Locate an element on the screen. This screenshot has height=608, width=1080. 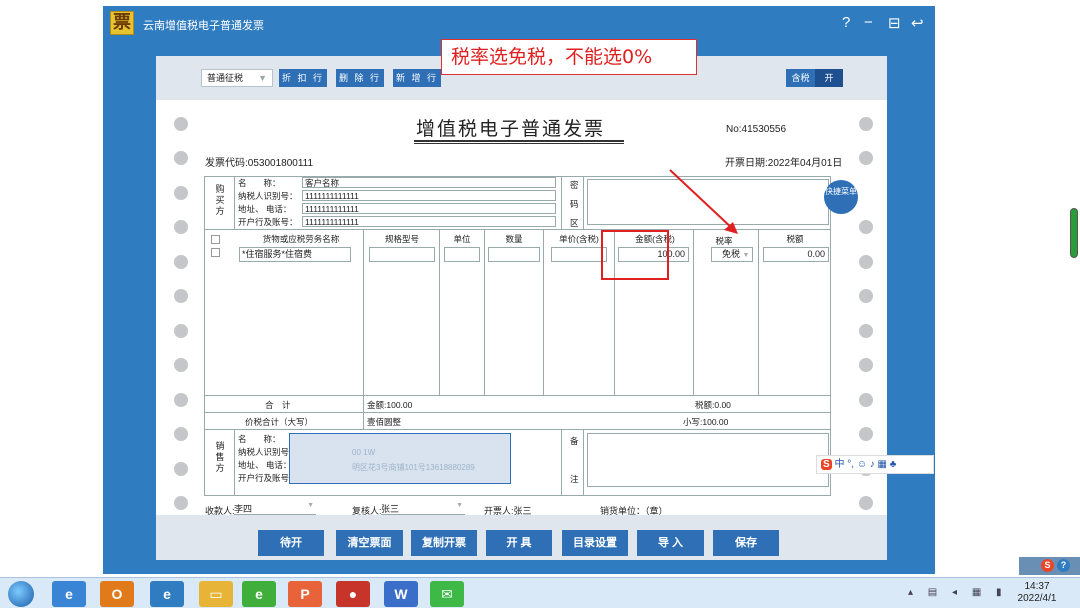
sum-lower: 小写:100.00 is located at coordinates (706, 422).